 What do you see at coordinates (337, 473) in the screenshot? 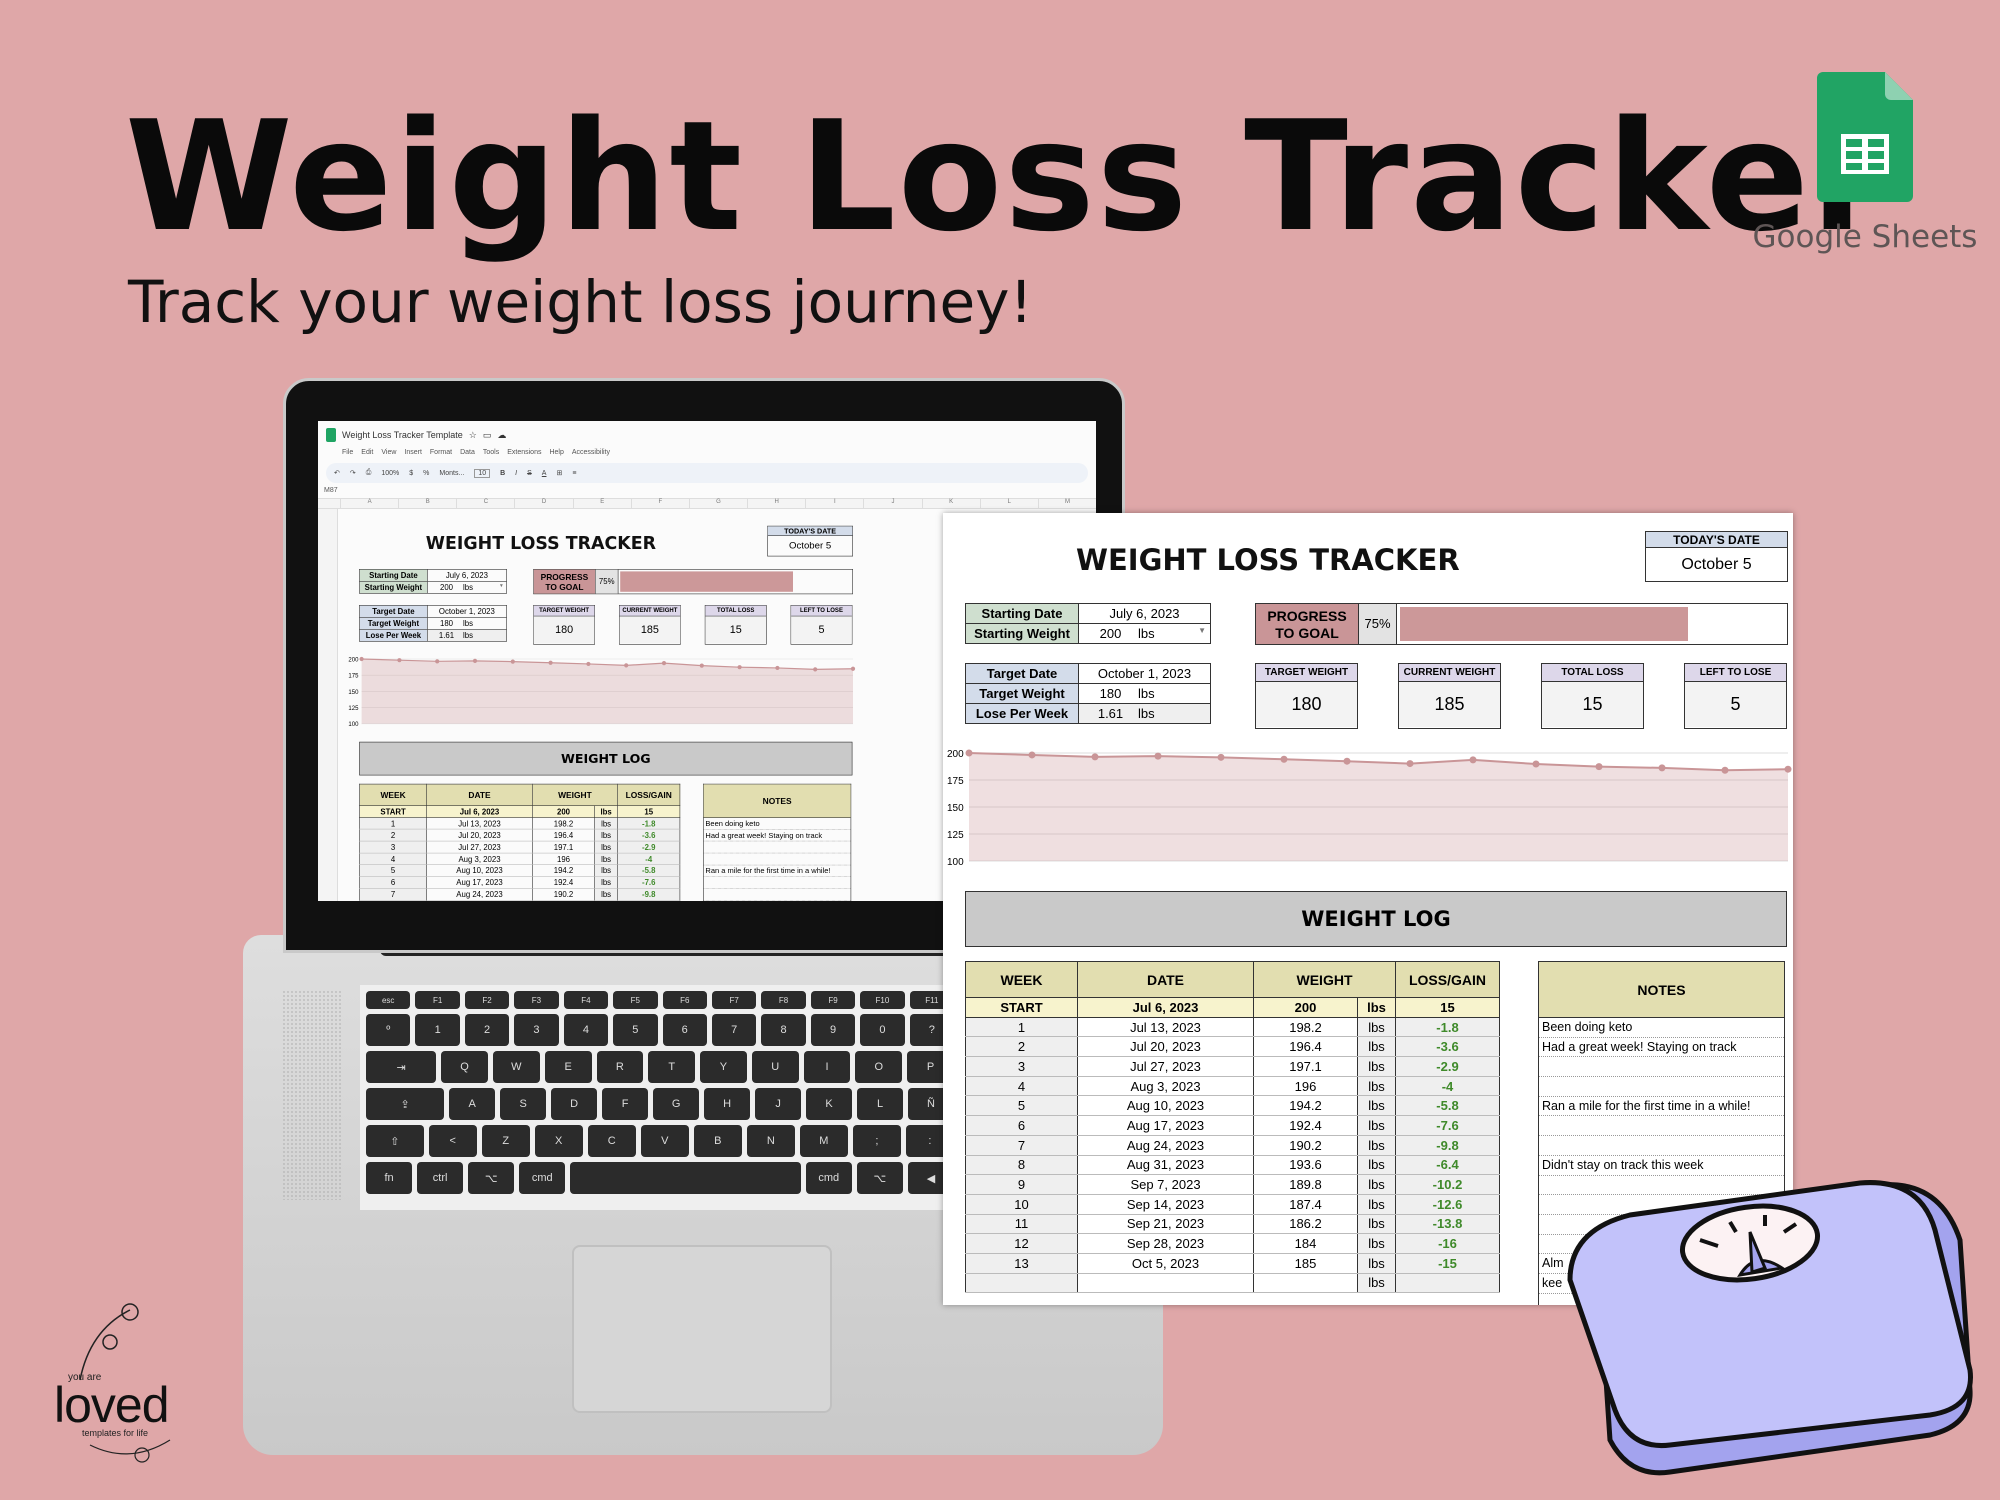
I see `undo-icon: ↶` at bounding box center [337, 473].